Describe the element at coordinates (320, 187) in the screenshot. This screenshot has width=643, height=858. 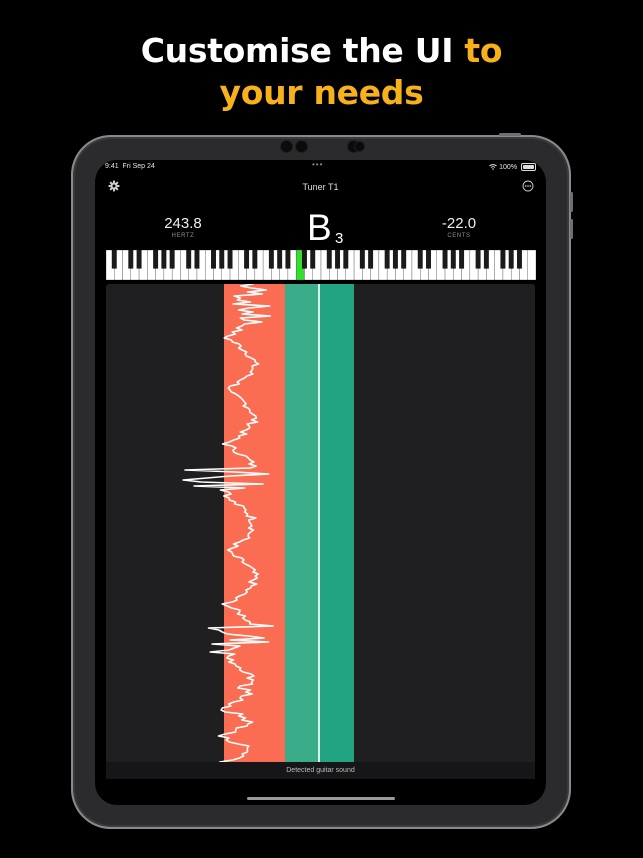
I see `app-title: Tuner T1` at that location.